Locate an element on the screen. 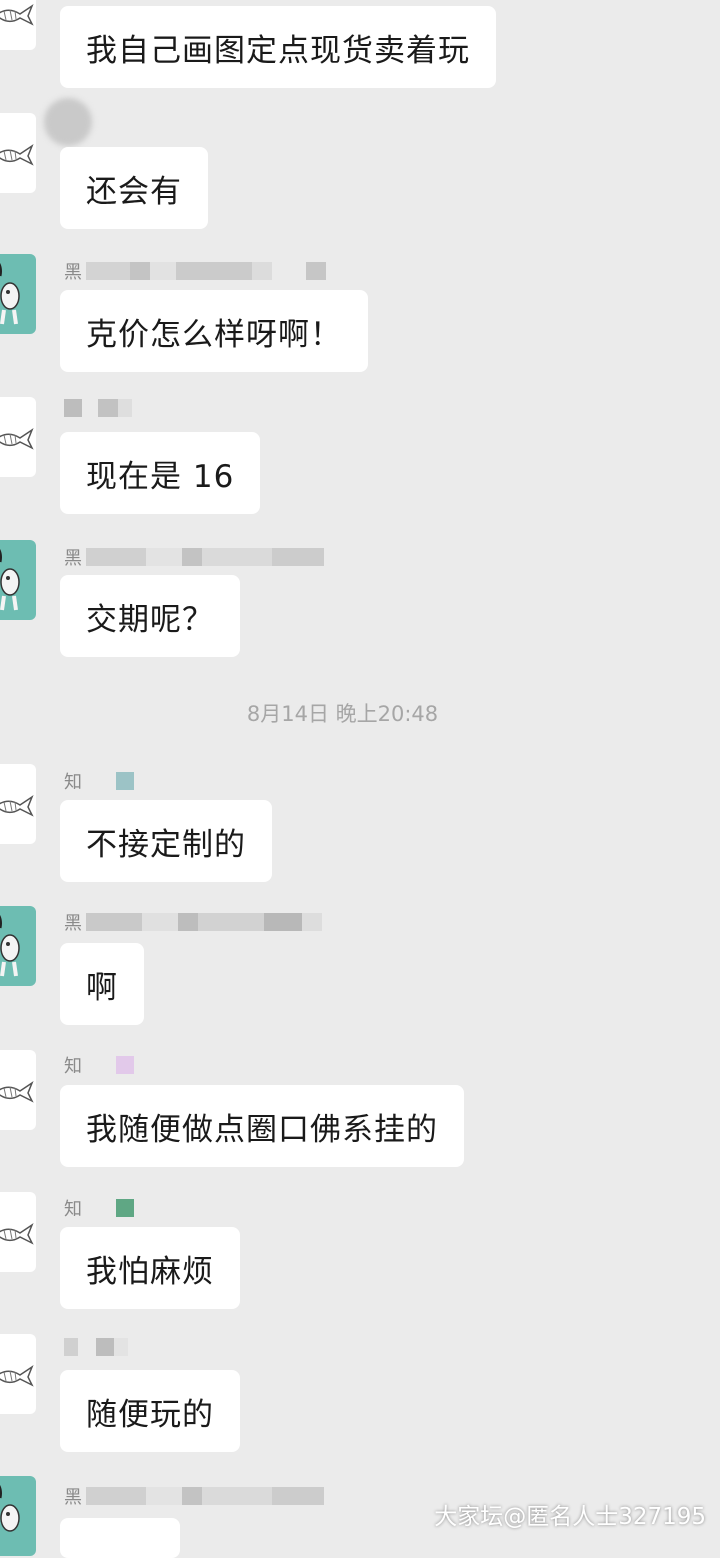 The width and height of the screenshot is (720, 1558). message-text: 我怕麻烦 is located at coordinates (150, 1271).